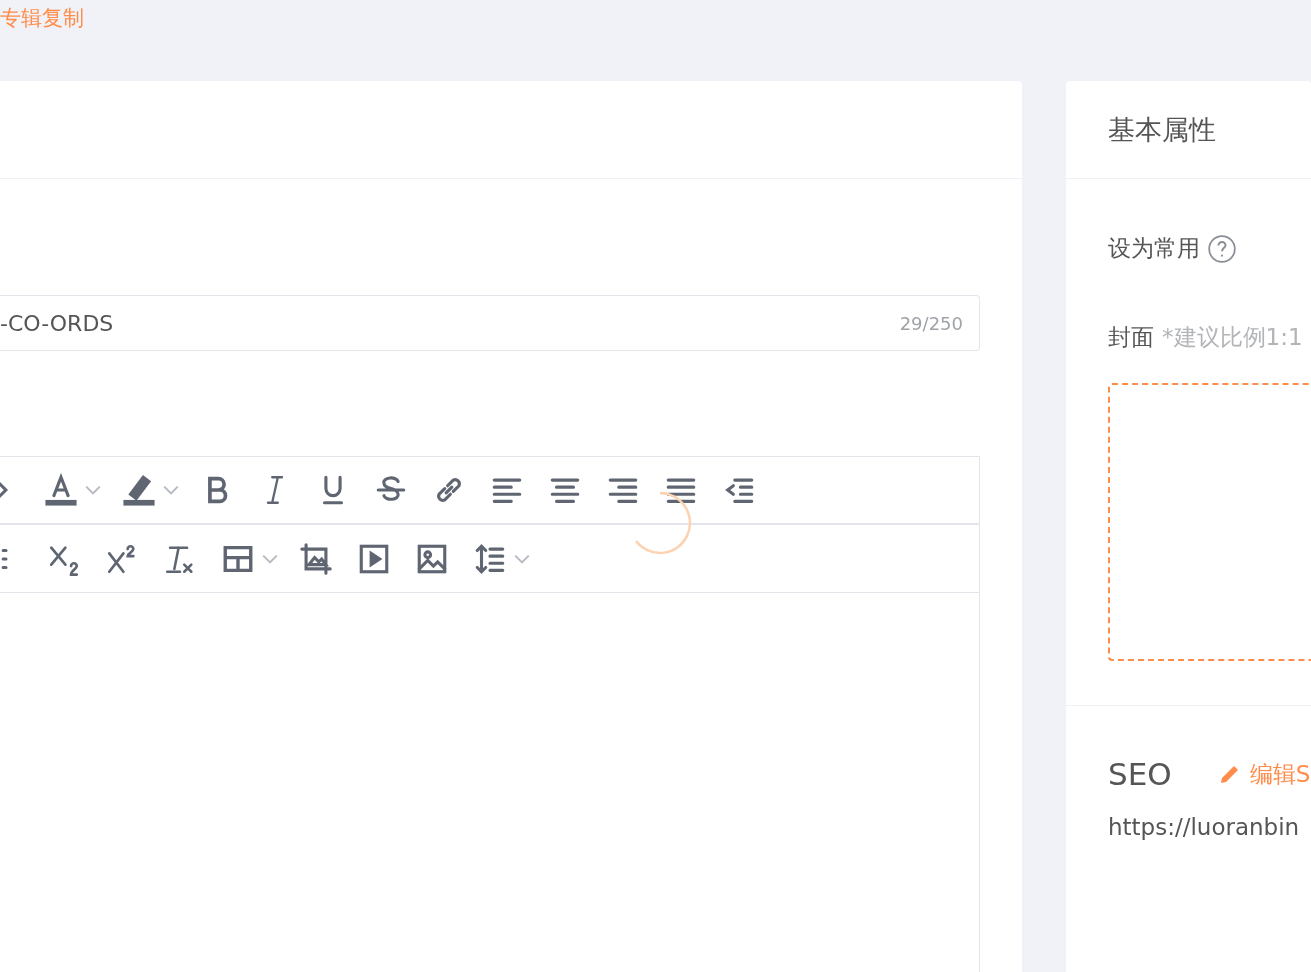  I want to click on cover-label: 封面, so click(1131, 337).